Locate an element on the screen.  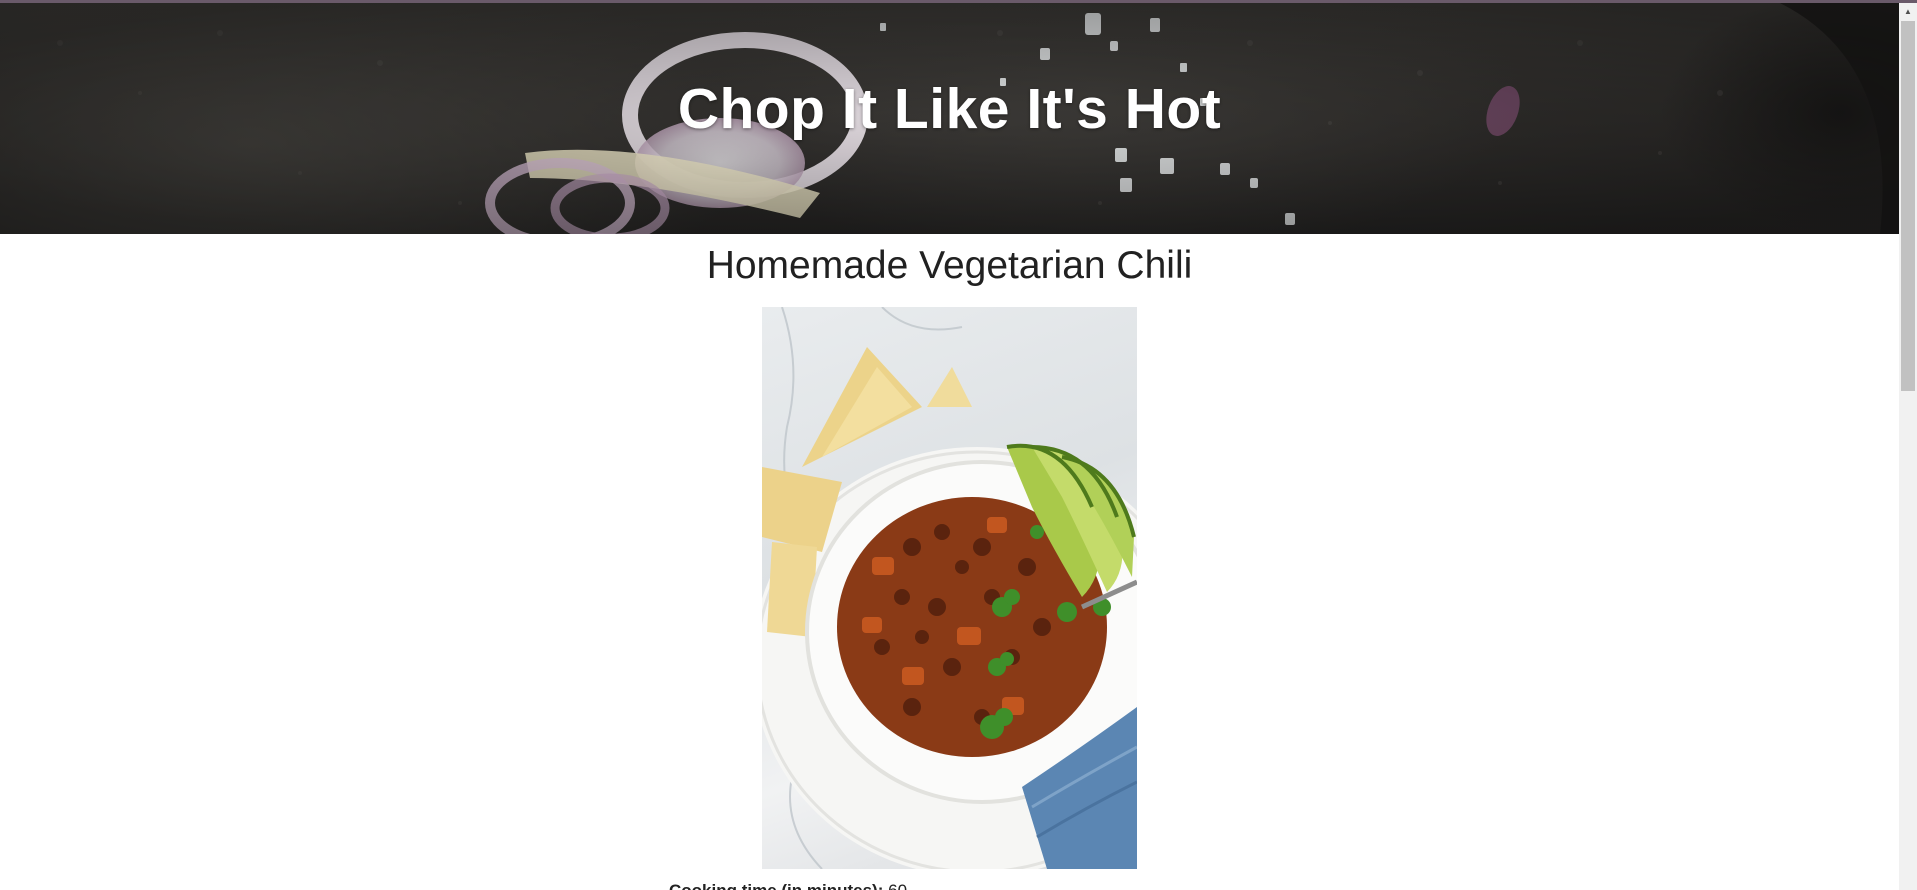
site-title: Chop It Like It's Hot is located at coordinates (949, 109).